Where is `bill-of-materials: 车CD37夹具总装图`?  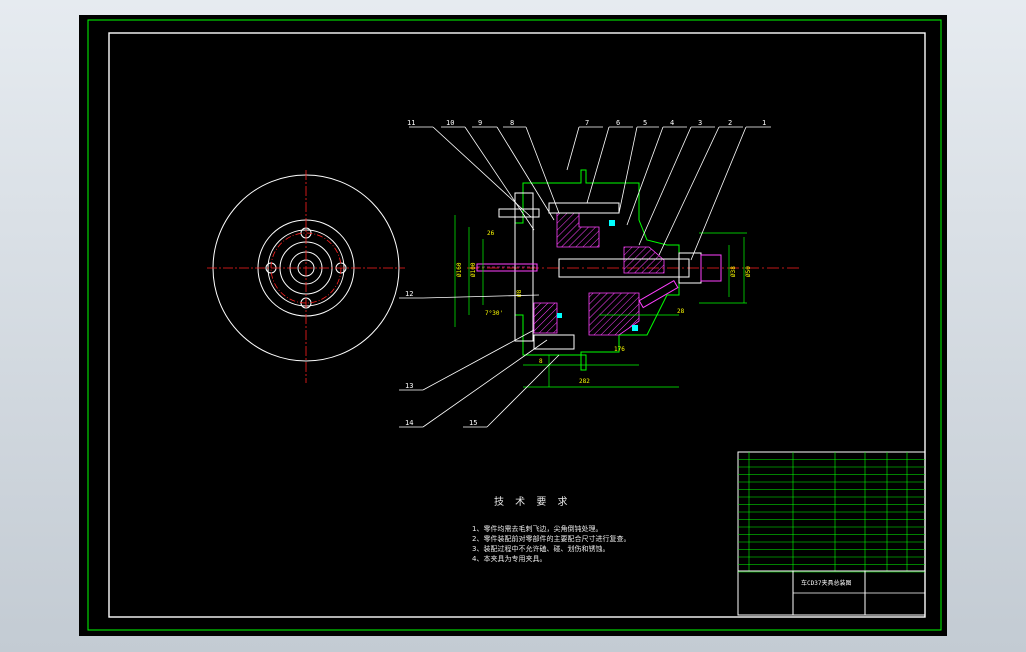 bill-of-materials: 车CD37夹具总装图 is located at coordinates (831, 533).